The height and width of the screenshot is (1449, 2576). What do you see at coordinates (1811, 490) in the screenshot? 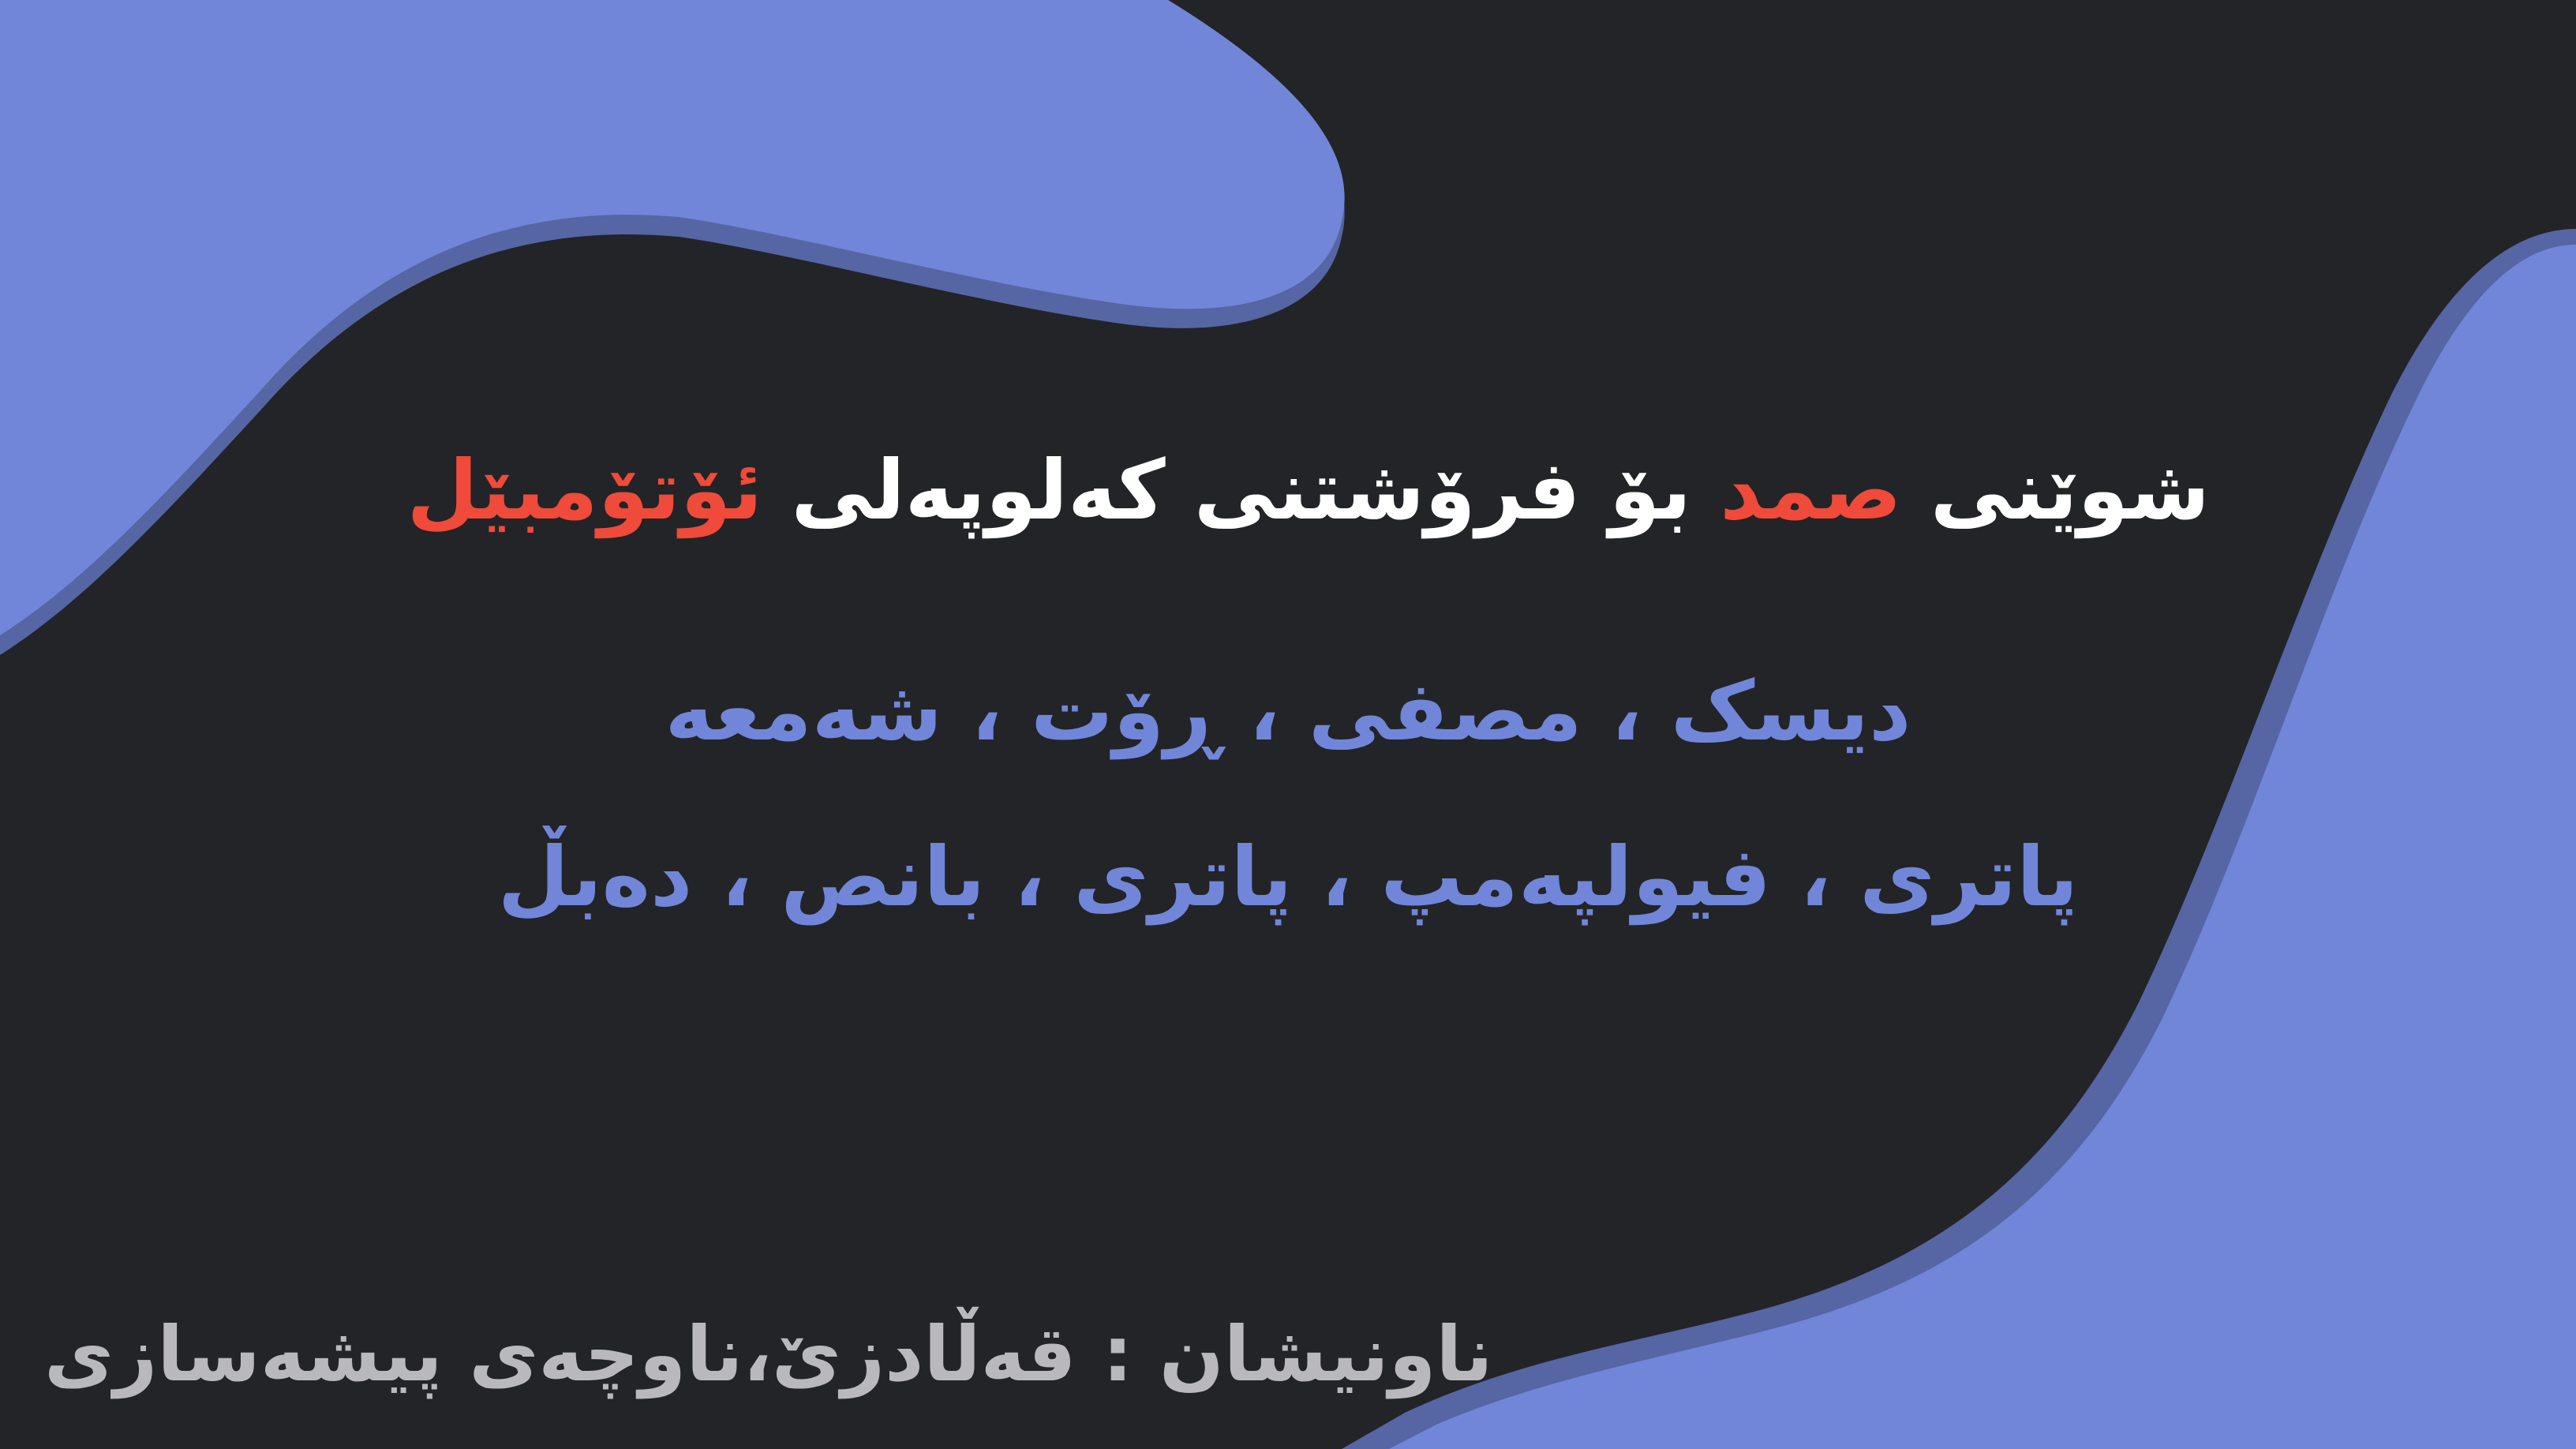
I see `brand-name: صمد` at bounding box center [1811, 490].